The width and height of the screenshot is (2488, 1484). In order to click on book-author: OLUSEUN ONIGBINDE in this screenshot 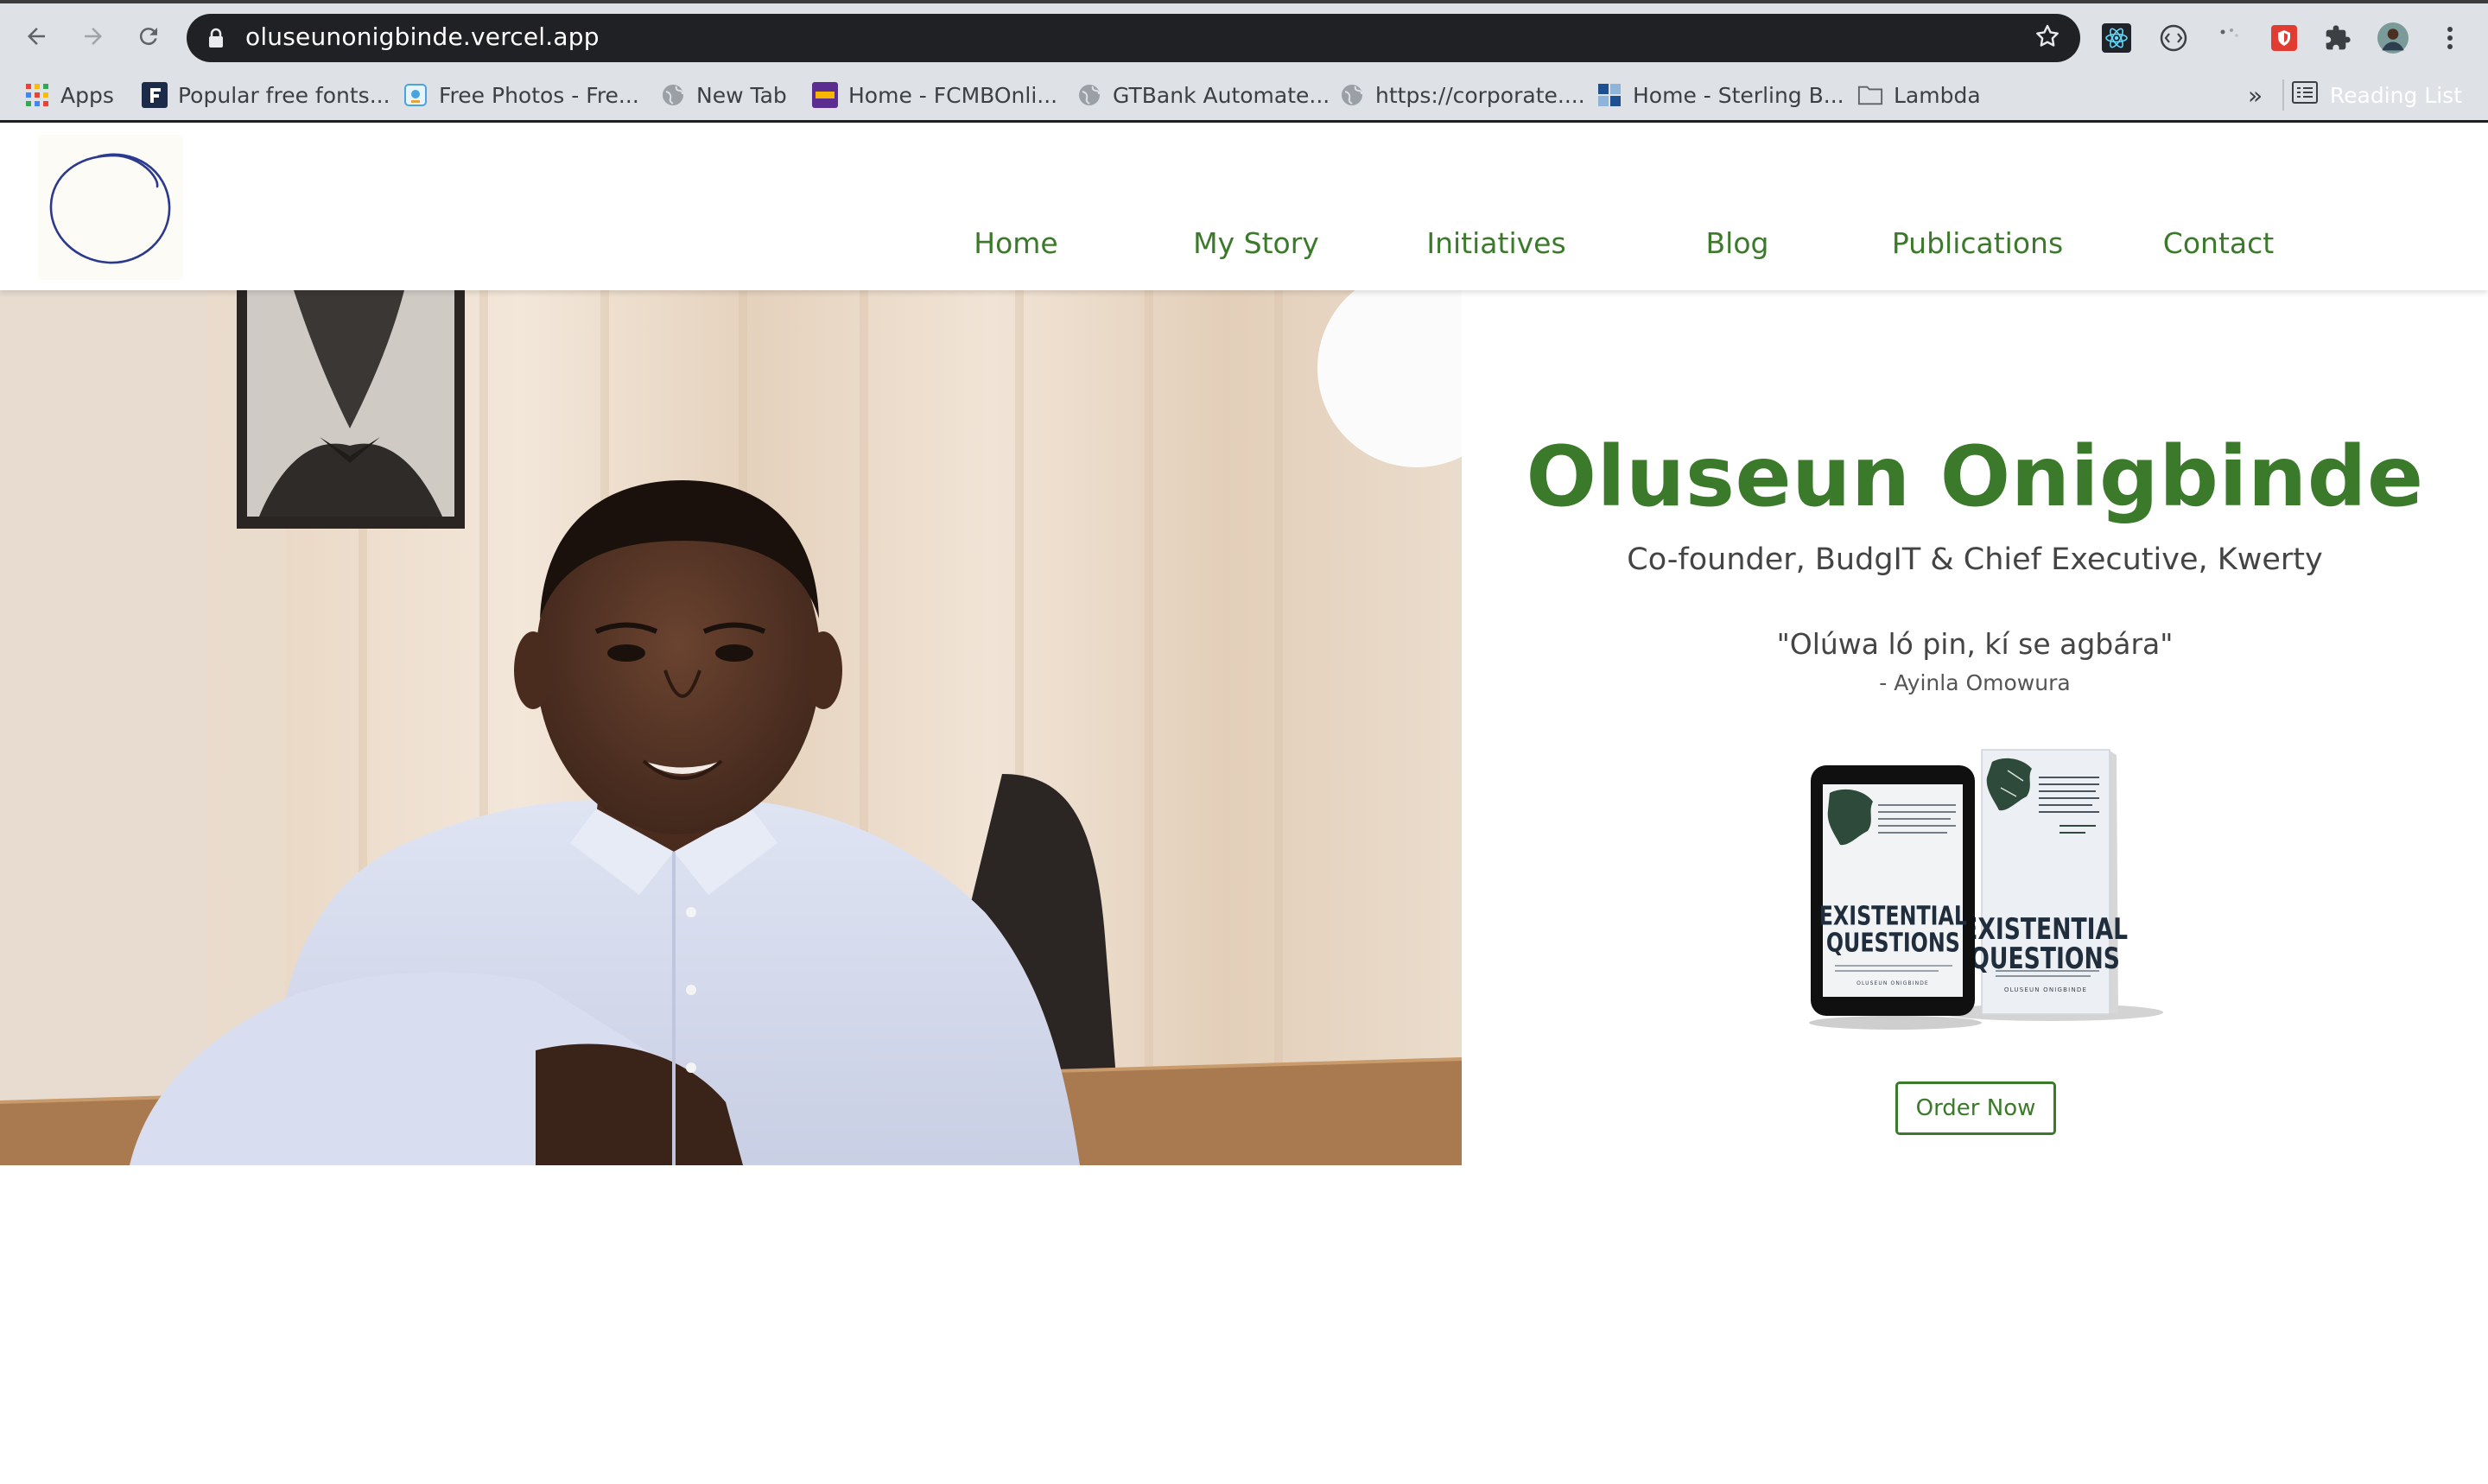, I will do `click(2046, 989)`.